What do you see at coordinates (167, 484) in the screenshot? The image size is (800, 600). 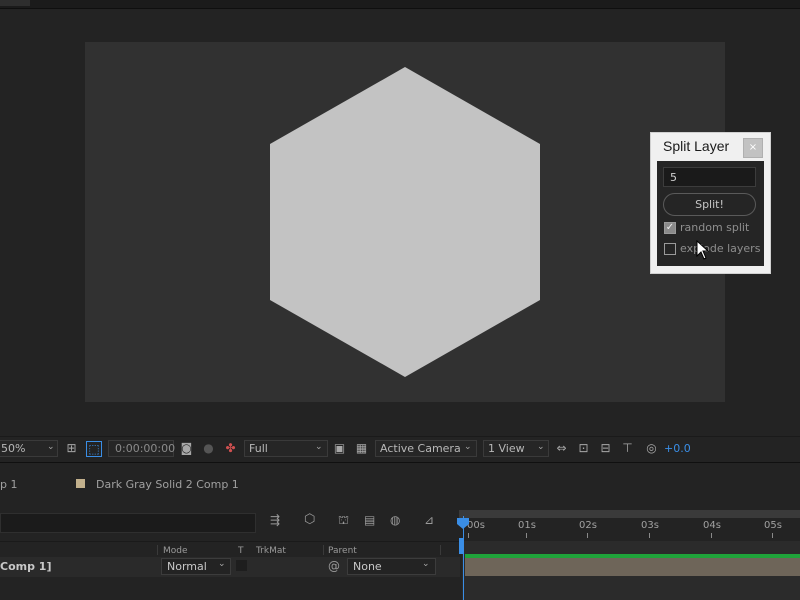 I see `comp-tab-2: Dark Gray Solid 2 Comp 1` at bounding box center [167, 484].